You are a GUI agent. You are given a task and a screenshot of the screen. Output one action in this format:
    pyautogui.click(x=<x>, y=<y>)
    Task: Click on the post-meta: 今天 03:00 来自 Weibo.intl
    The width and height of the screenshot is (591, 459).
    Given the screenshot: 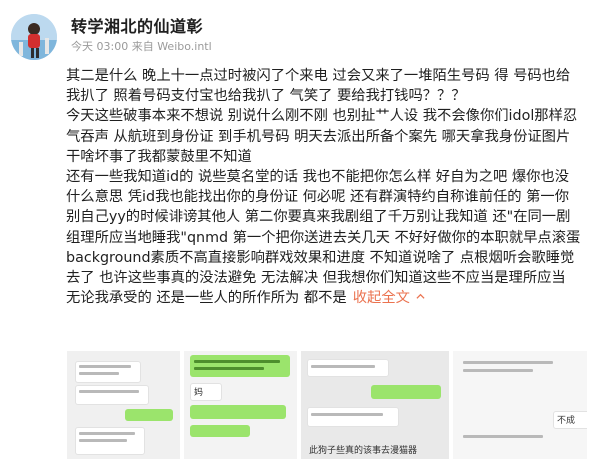 What is the action you would take?
    pyautogui.click(x=141, y=46)
    